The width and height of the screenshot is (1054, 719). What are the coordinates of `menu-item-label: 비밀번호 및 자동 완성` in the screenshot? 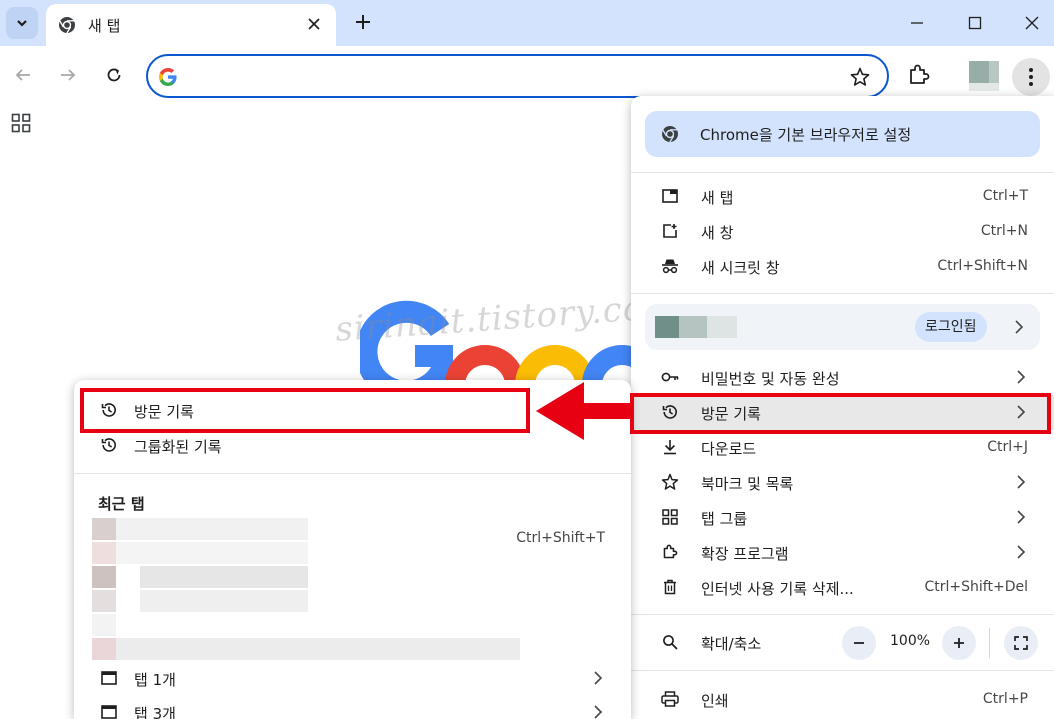 It's located at (770, 379).